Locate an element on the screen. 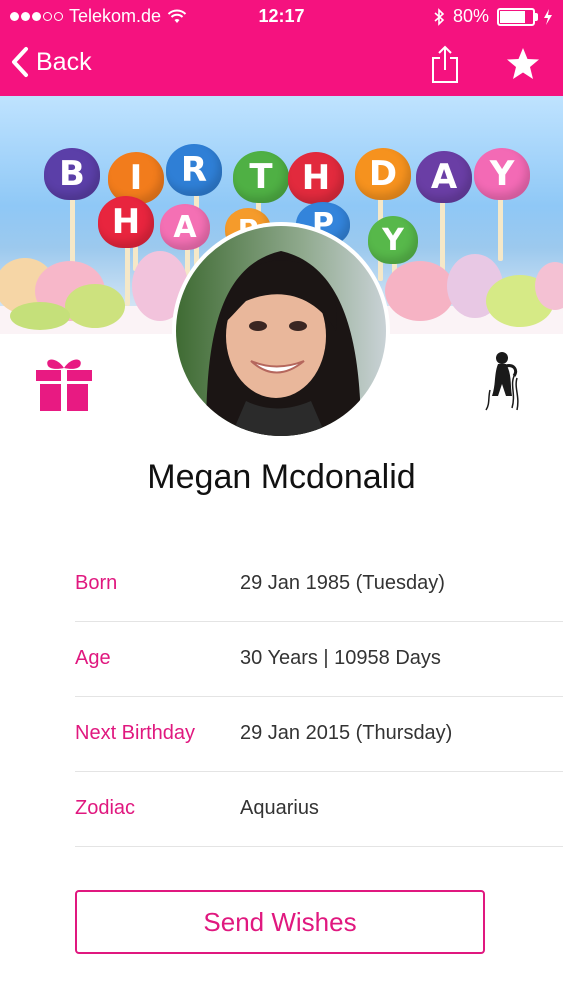 This screenshot has height=1000, width=563. gift-icon is located at coordinates (64, 383).